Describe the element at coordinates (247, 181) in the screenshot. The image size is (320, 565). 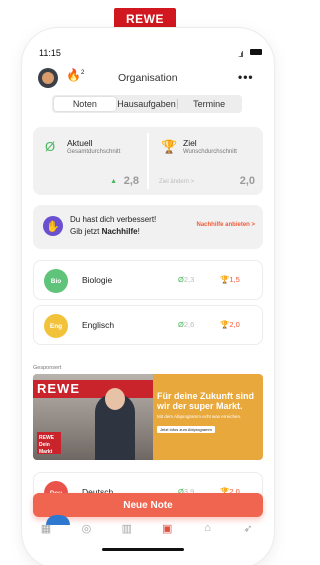
I see `goal-value: 2,0` at that location.